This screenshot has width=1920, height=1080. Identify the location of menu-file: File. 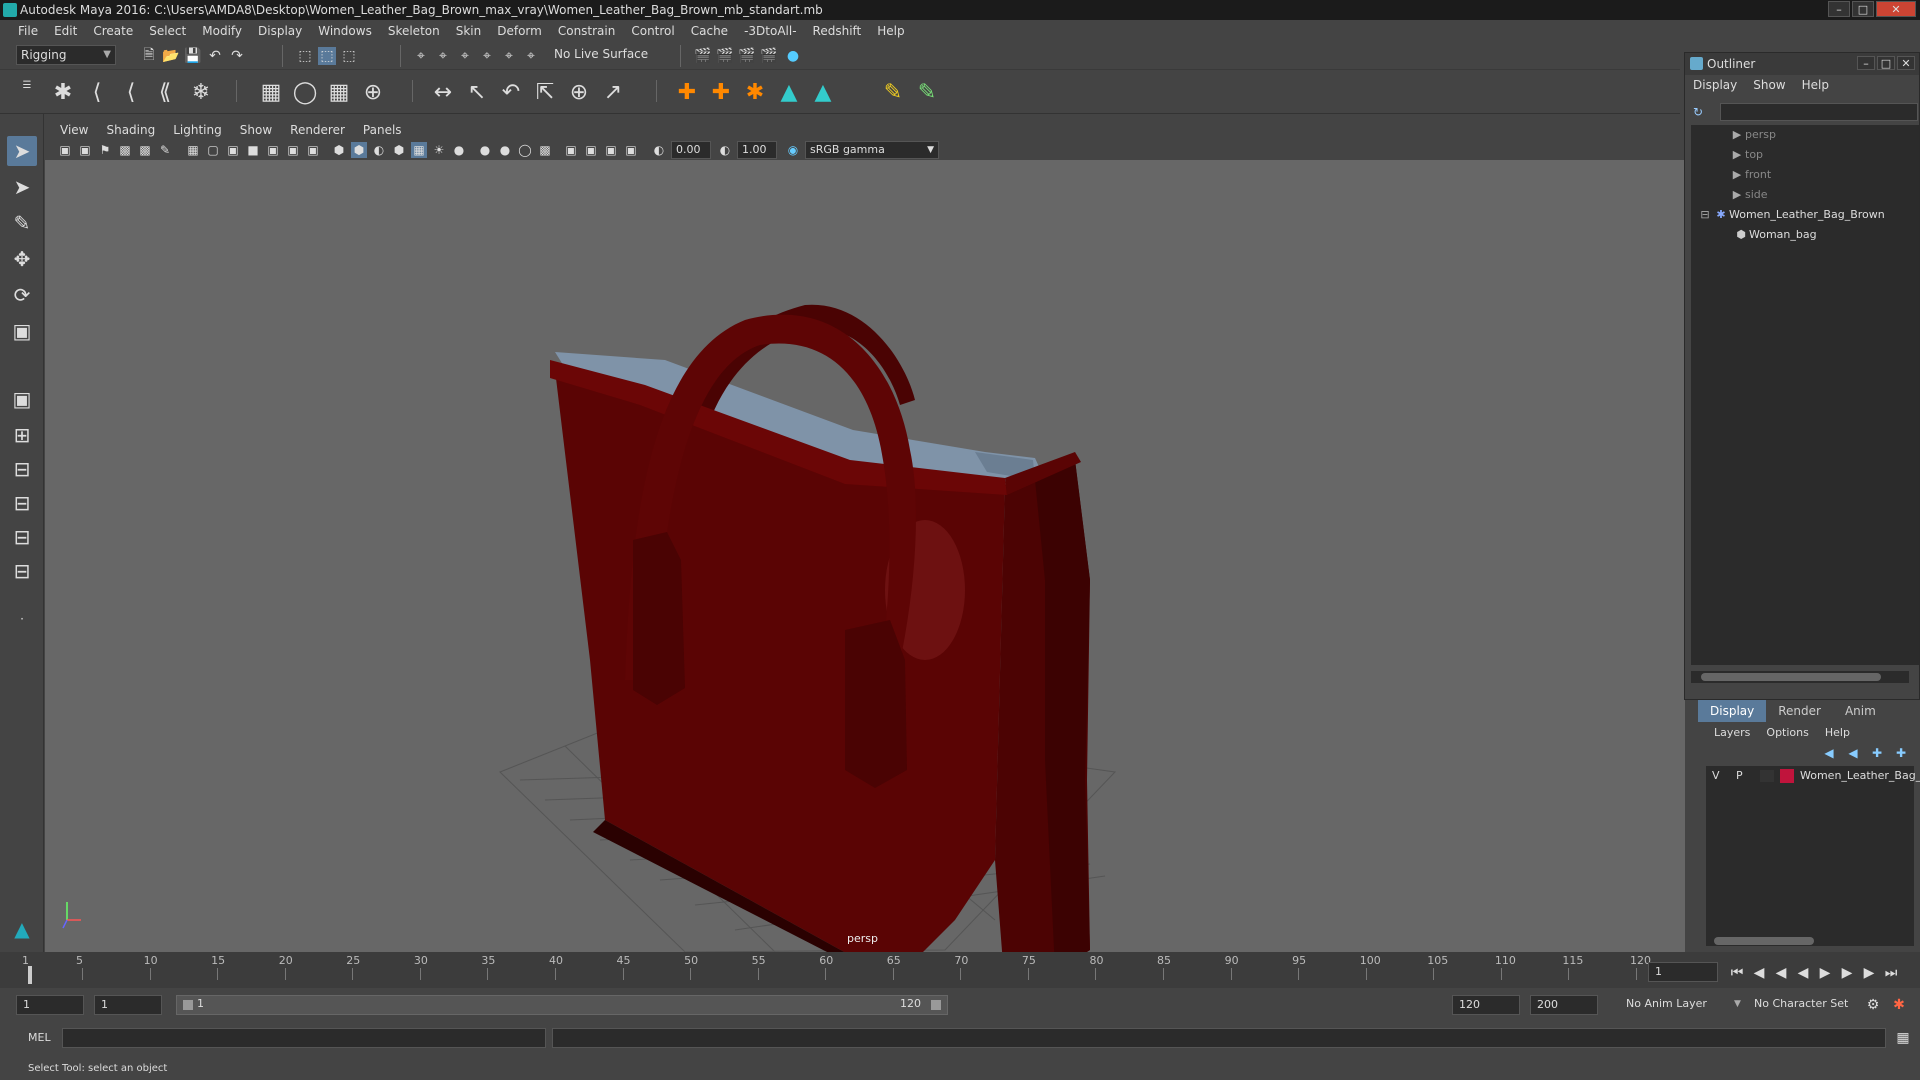
(28, 31).